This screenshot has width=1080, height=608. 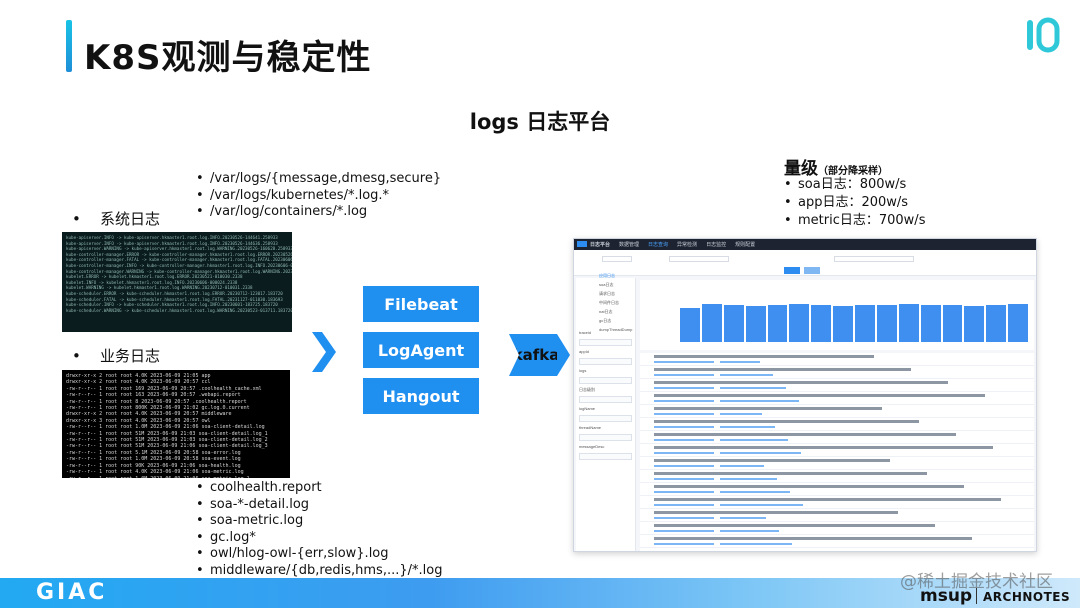 What do you see at coordinates (805, 244) in the screenshot?
I see `platform-topbar: 日志平台 数据管理 日志查询 异常检测 日志监控 规则配置` at bounding box center [805, 244].